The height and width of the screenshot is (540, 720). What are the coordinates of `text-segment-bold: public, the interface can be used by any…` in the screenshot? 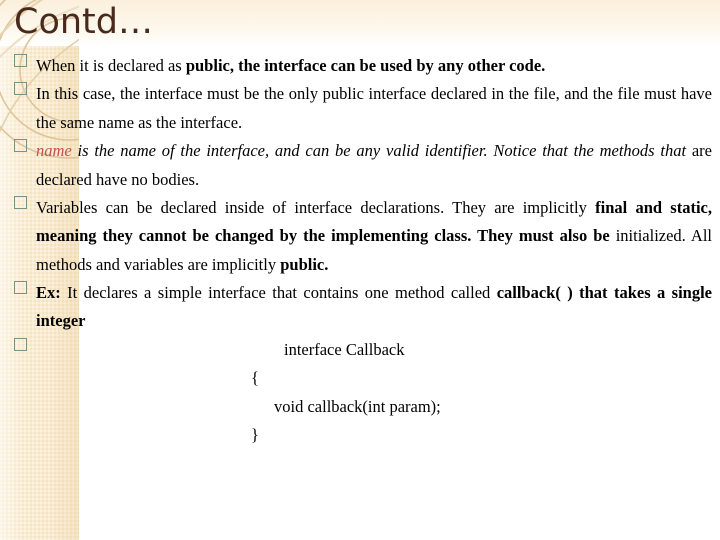 It's located at (365, 65).